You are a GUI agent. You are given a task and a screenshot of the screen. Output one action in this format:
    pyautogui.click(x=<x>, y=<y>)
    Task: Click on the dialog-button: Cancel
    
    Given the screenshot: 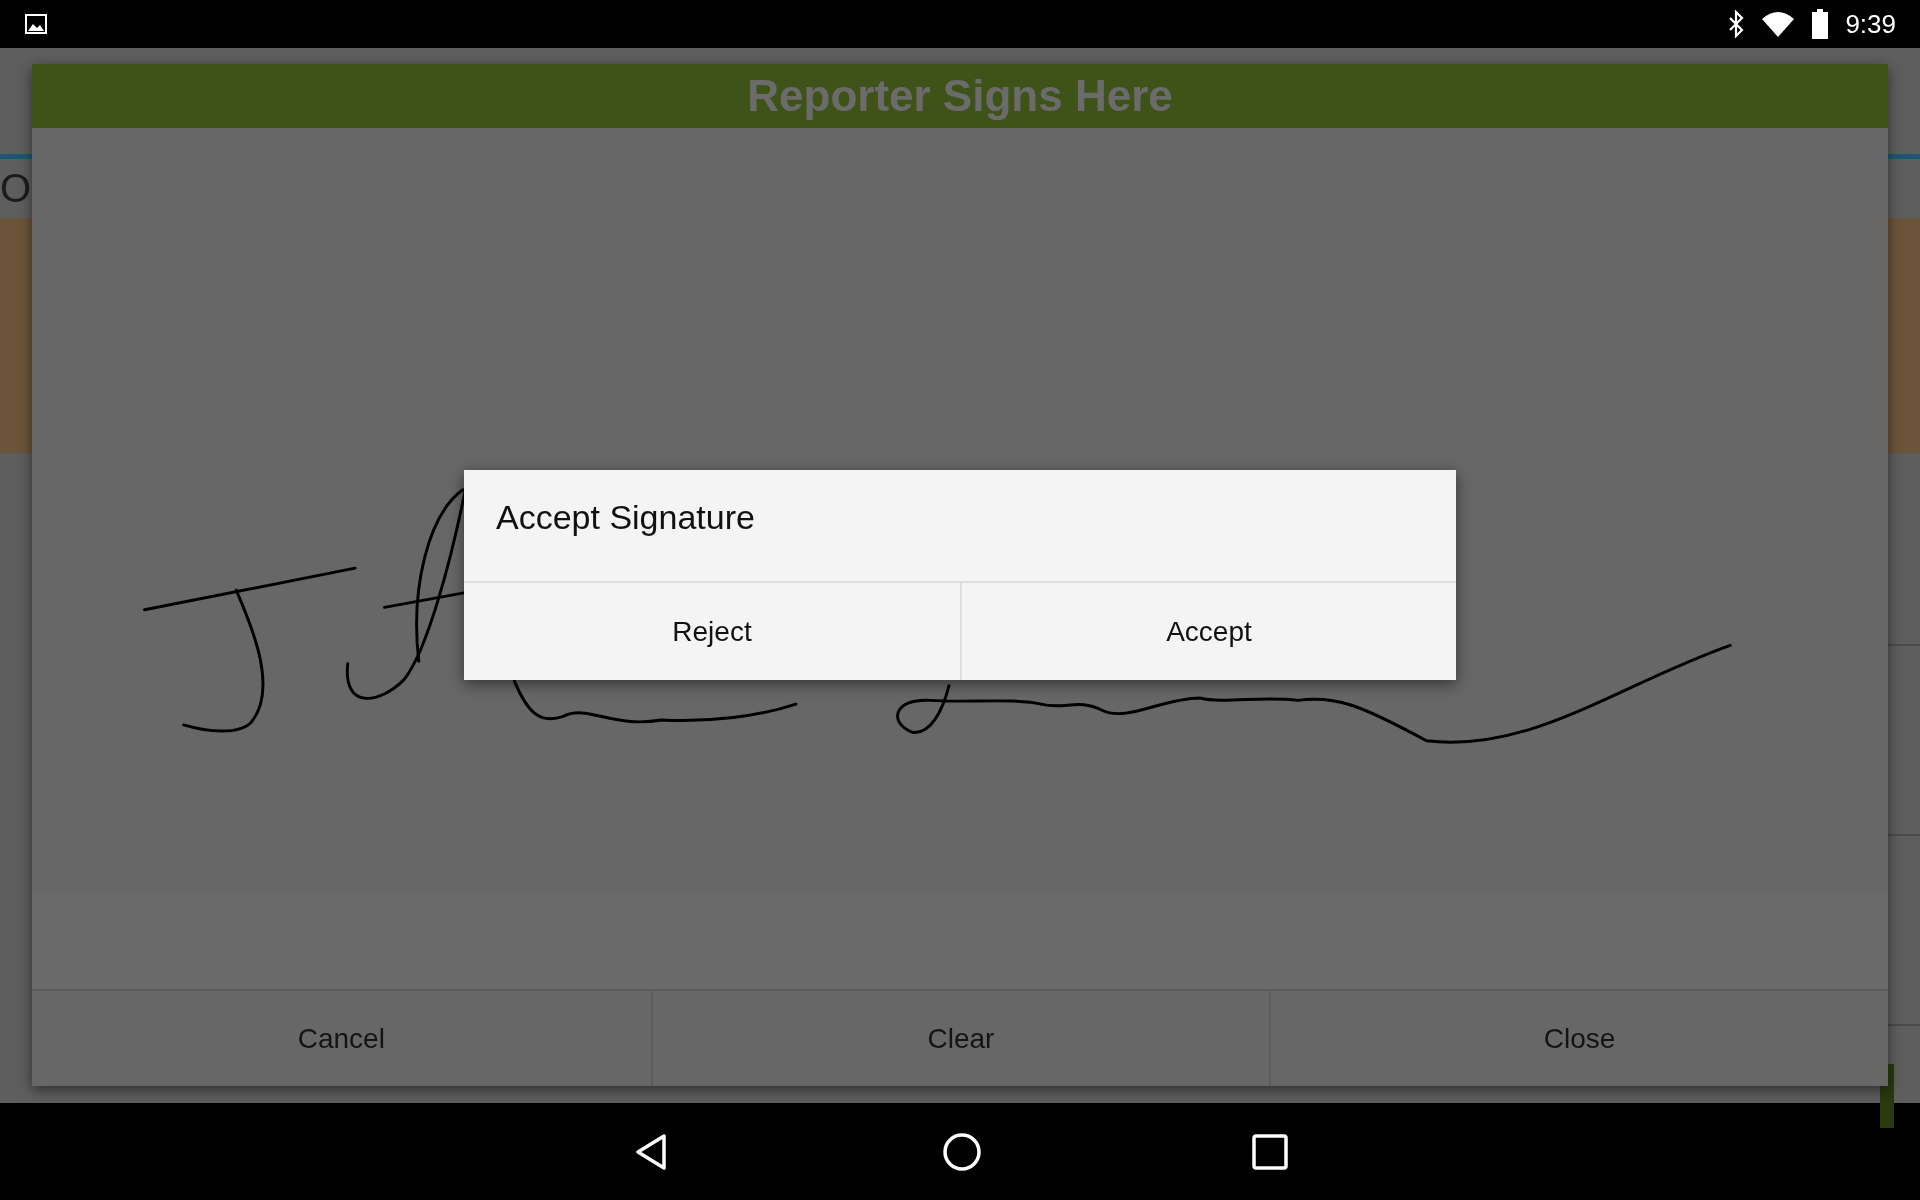 What is the action you would take?
    pyautogui.click(x=341, y=1038)
    